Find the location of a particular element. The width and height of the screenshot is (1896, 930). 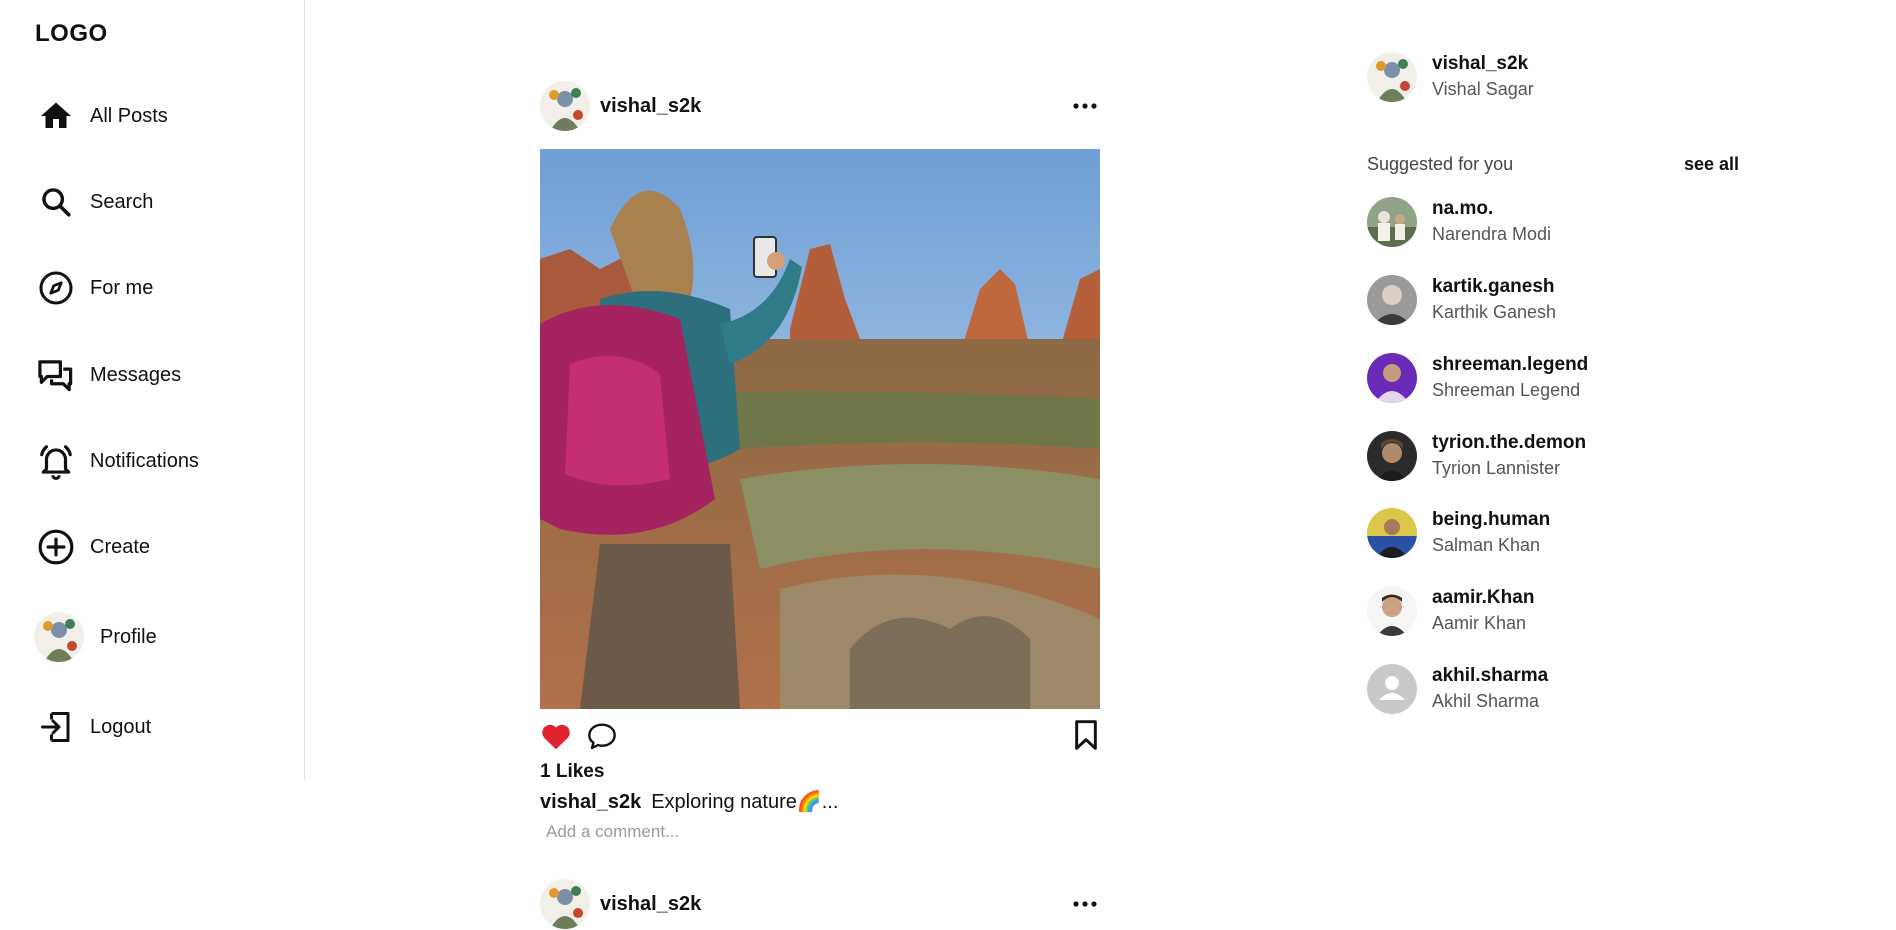

comment-input is located at coordinates (746, 832).